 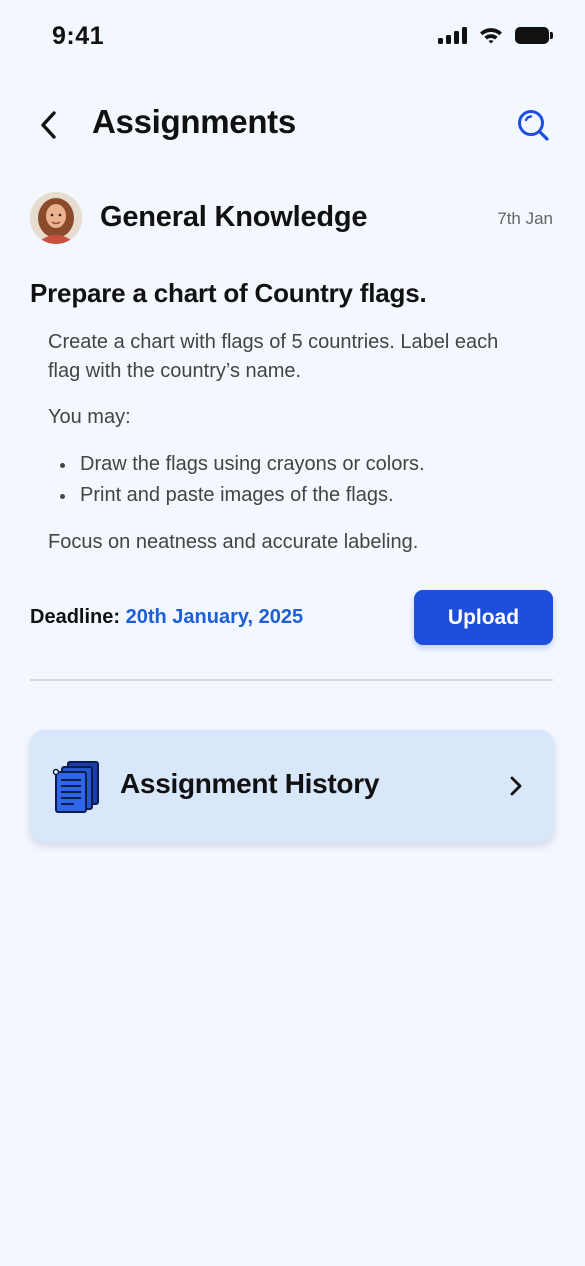 I want to click on deadline: Deadline: 20th January, 2025, so click(x=166, y=617).